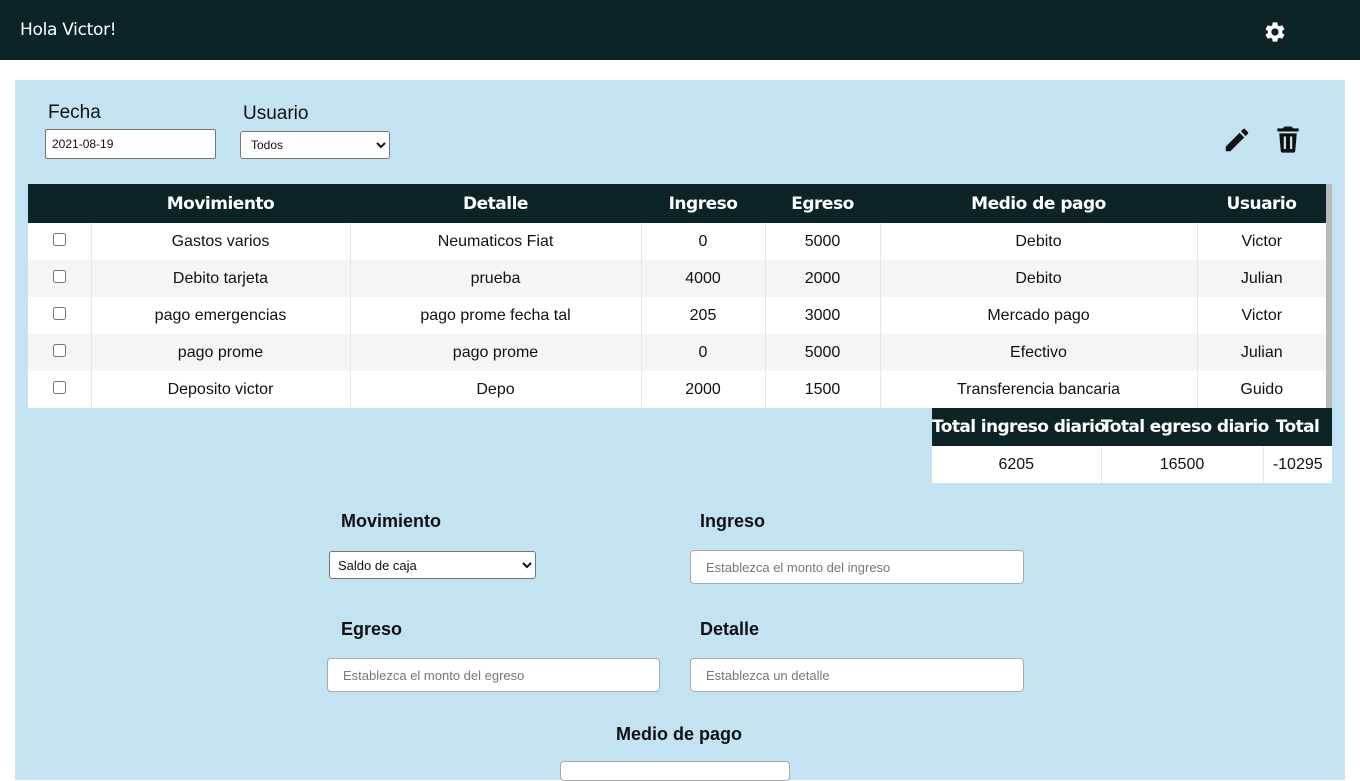  What do you see at coordinates (730, 629) in the screenshot?
I see `detalle-form-label: Detalle` at bounding box center [730, 629].